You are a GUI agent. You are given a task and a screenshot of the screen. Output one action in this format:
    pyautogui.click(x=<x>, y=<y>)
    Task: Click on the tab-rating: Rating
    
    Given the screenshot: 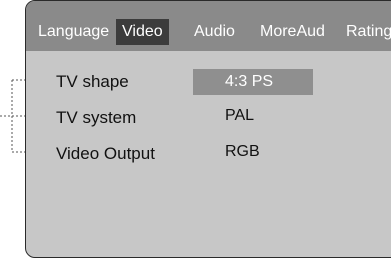 What is the action you would take?
    pyautogui.click(x=368, y=32)
    